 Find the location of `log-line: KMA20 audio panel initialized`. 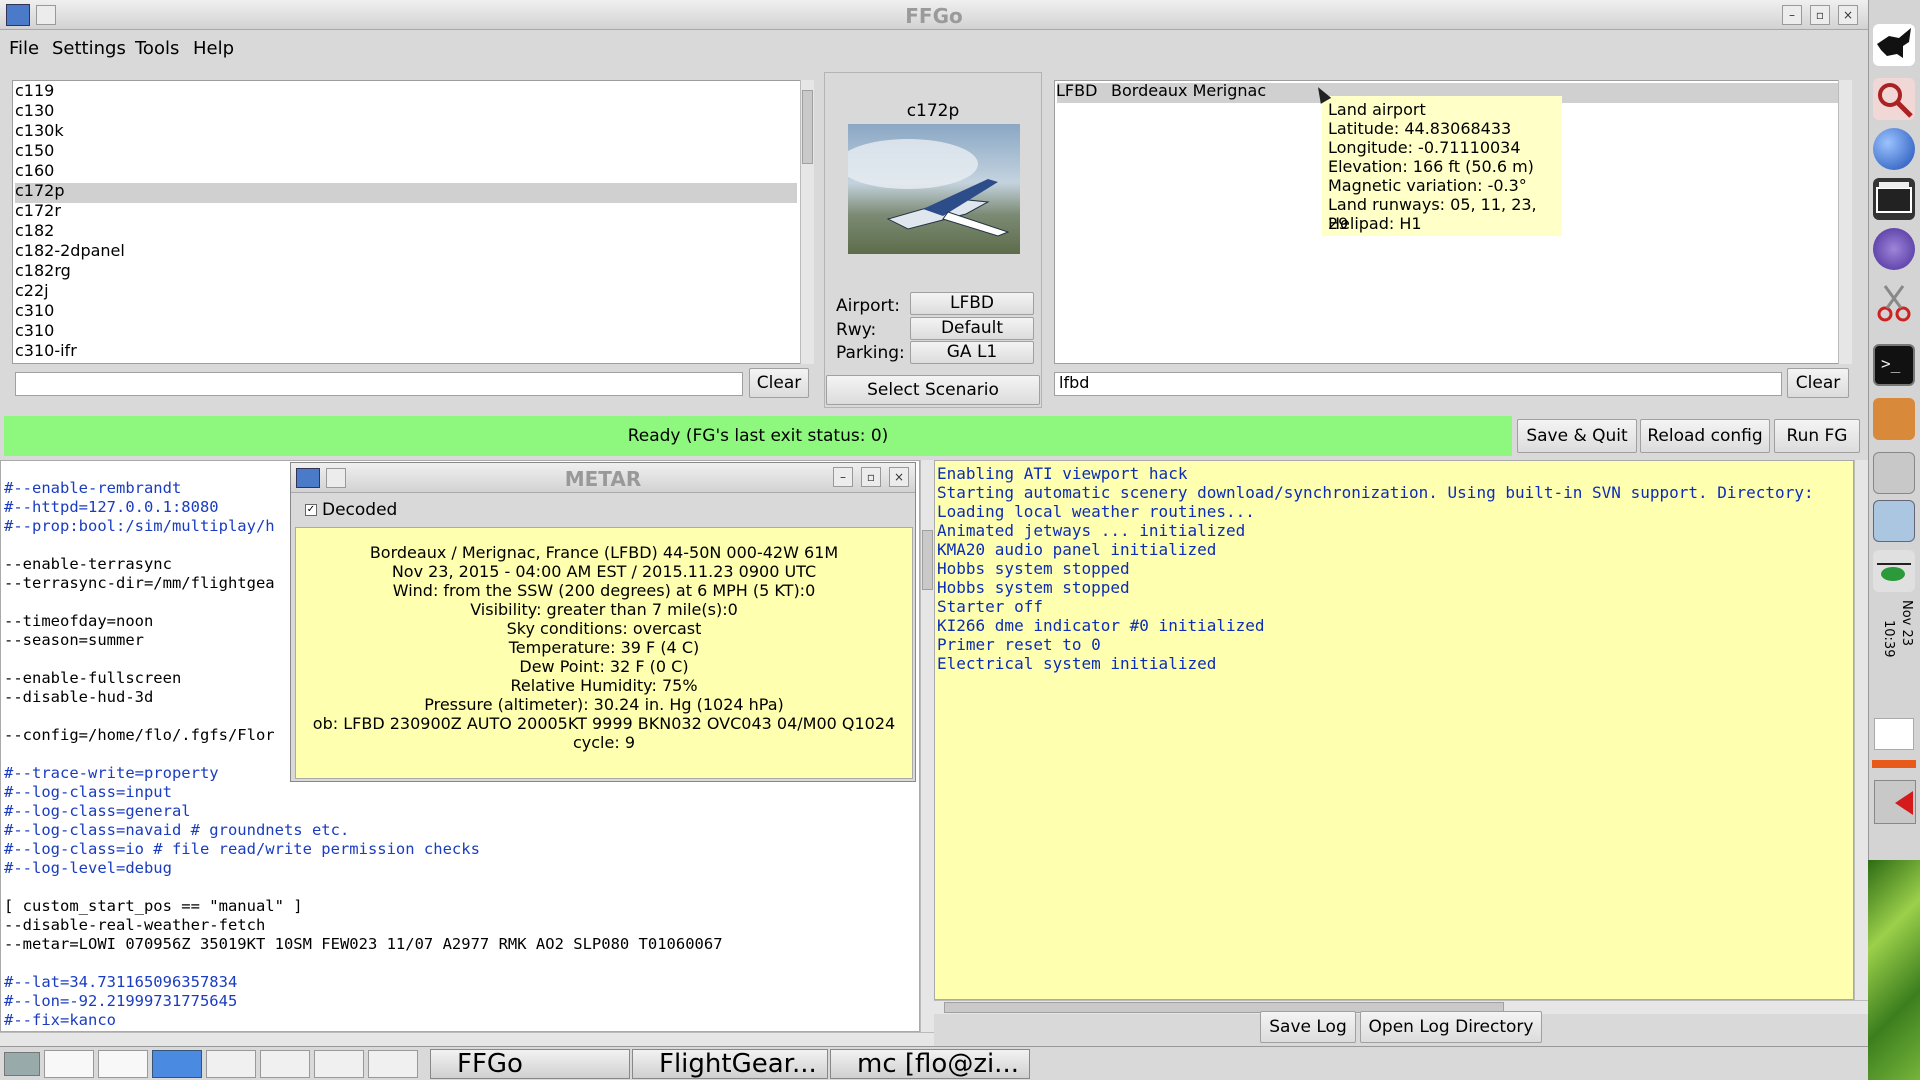

log-line: KMA20 audio panel initialized is located at coordinates (1077, 549).